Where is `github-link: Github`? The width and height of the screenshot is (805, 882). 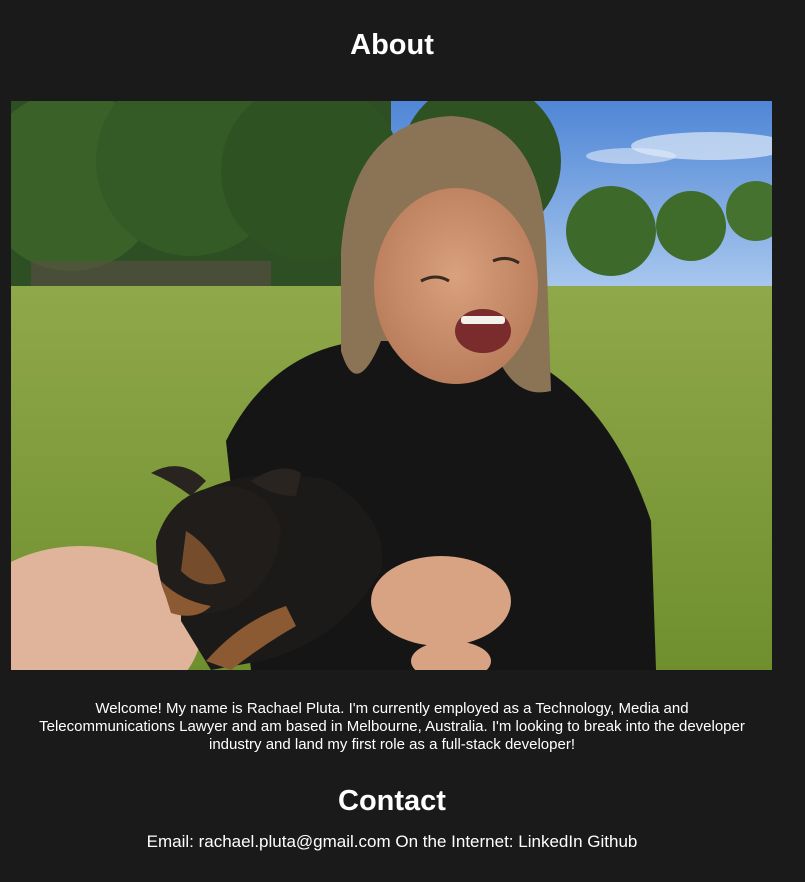 github-link: Github is located at coordinates (612, 841).